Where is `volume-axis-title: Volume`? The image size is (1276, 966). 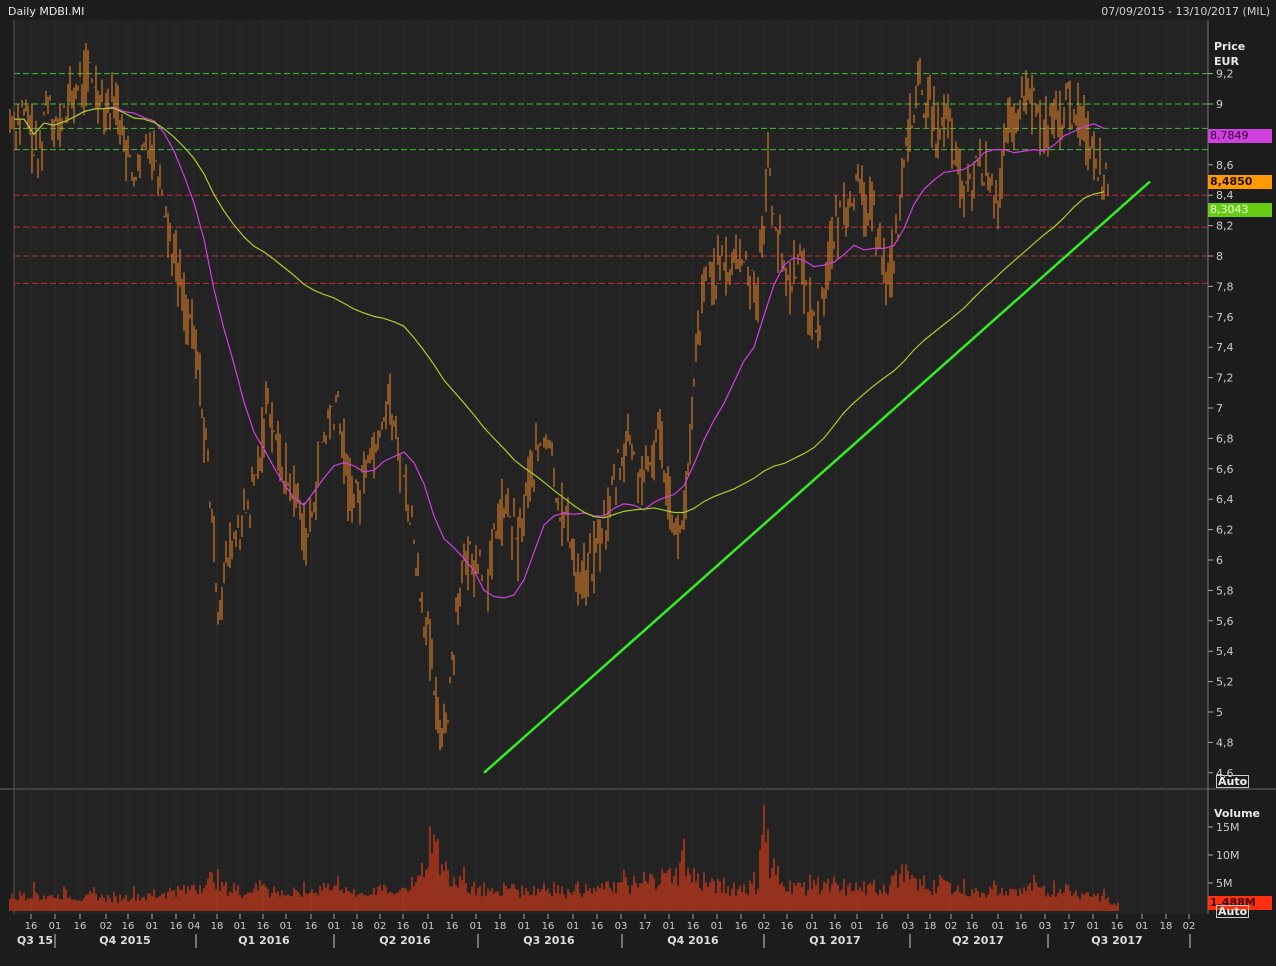
volume-axis-title: Volume is located at coordinates (1237, 813).